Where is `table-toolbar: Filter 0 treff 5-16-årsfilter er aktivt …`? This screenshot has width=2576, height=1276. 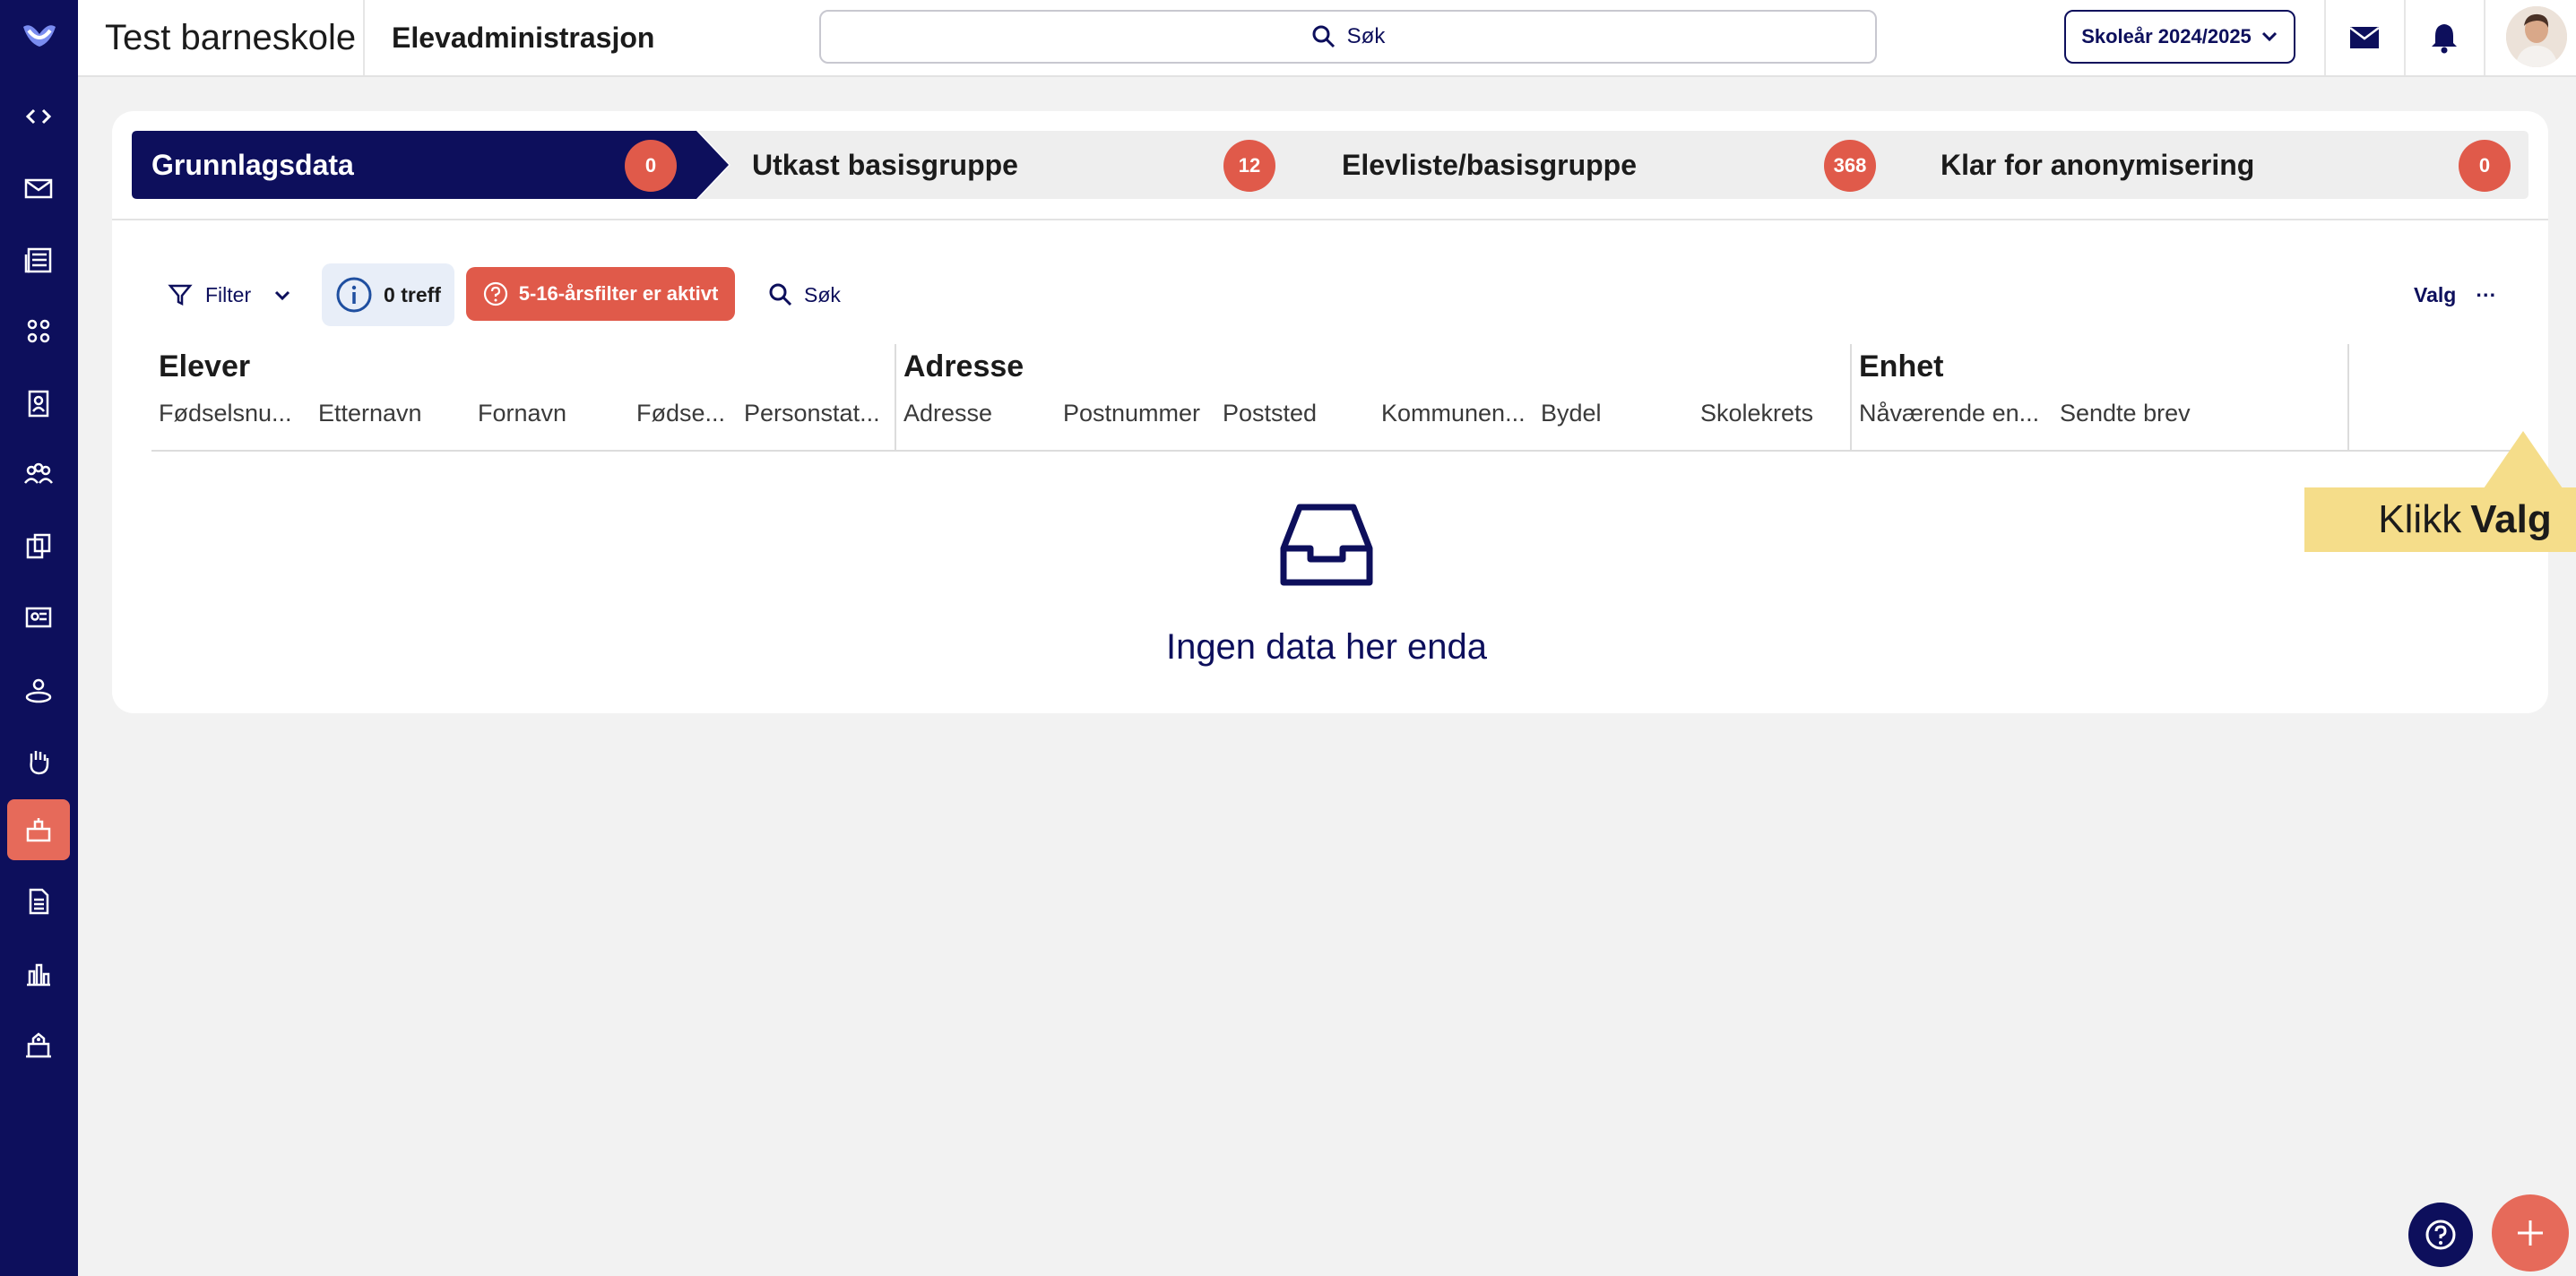
table-toolbar: Filter 0 treff 5-16-årsfilter er aktivt … is located at coordinates (1330, 294).